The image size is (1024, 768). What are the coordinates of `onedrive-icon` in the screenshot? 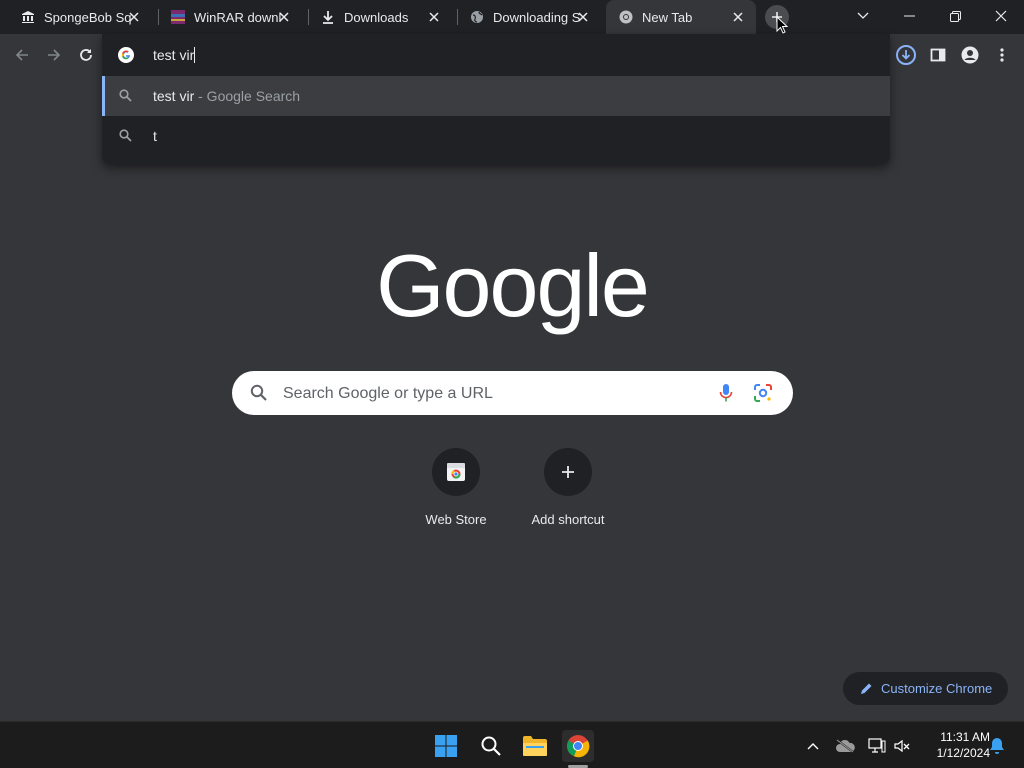 It's located at (845, 746).